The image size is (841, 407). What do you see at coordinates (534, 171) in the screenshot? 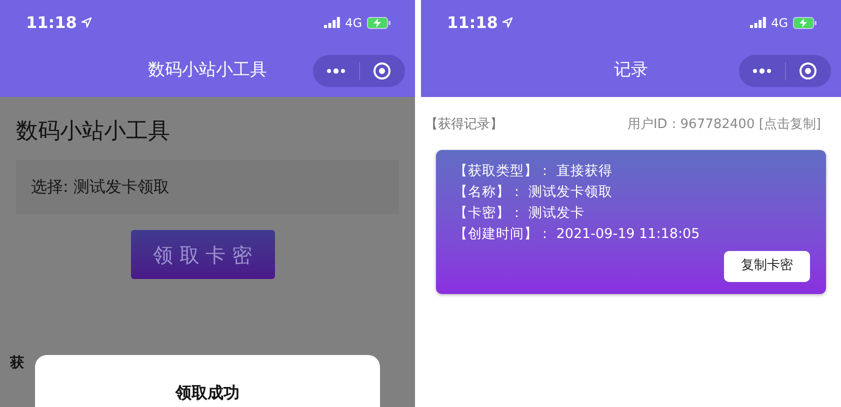
I see `record-line: 【获取类型】： 直接获得` at bounding box center [534, 171].